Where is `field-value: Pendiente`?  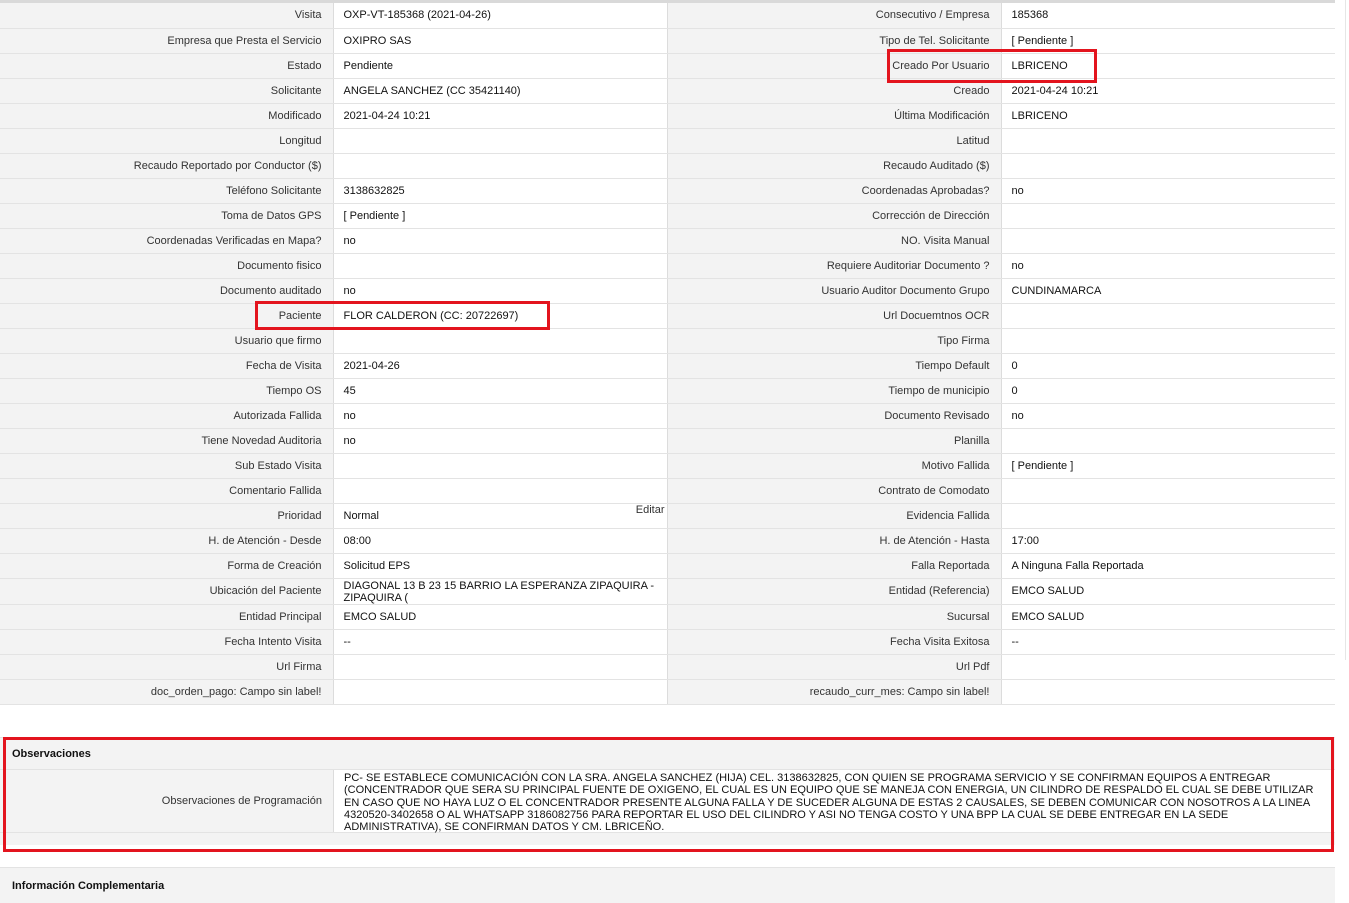 field-value: Pendiente is located at coordinates (500, 66).